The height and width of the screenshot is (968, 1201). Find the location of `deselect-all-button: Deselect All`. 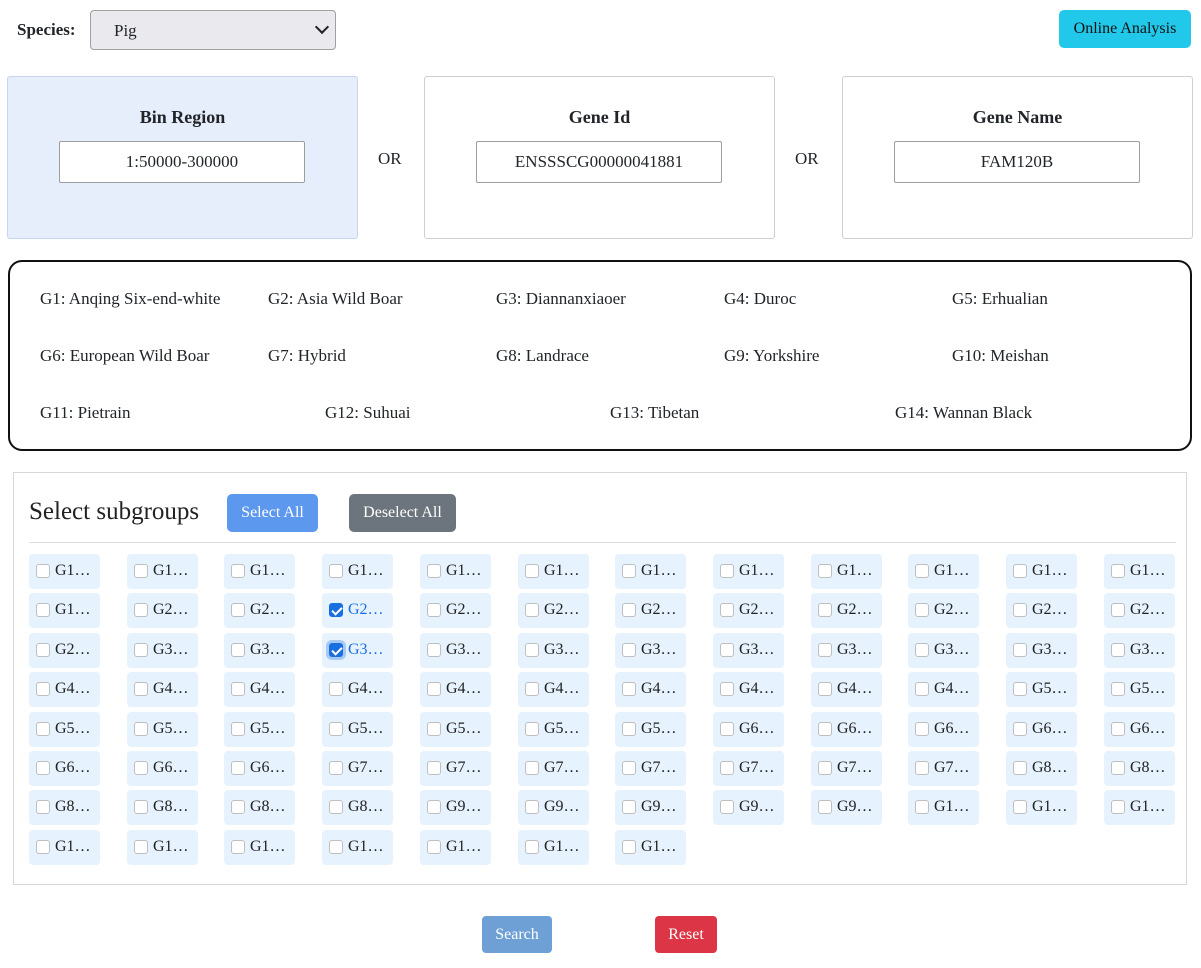

deselect-all-button: Deselect All is located at coordinates (402, 513).